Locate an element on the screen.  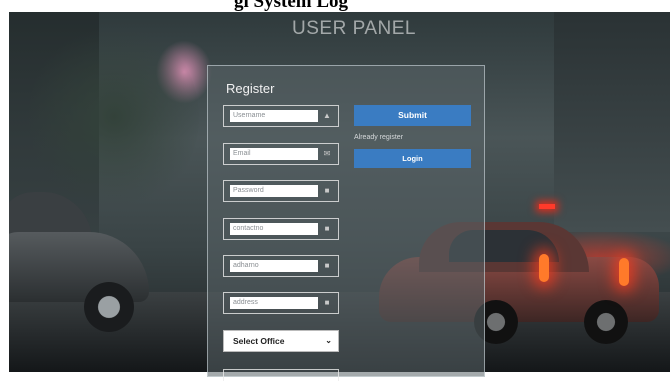
envelope-icon: ✉ is located at coordinates (327, 153).